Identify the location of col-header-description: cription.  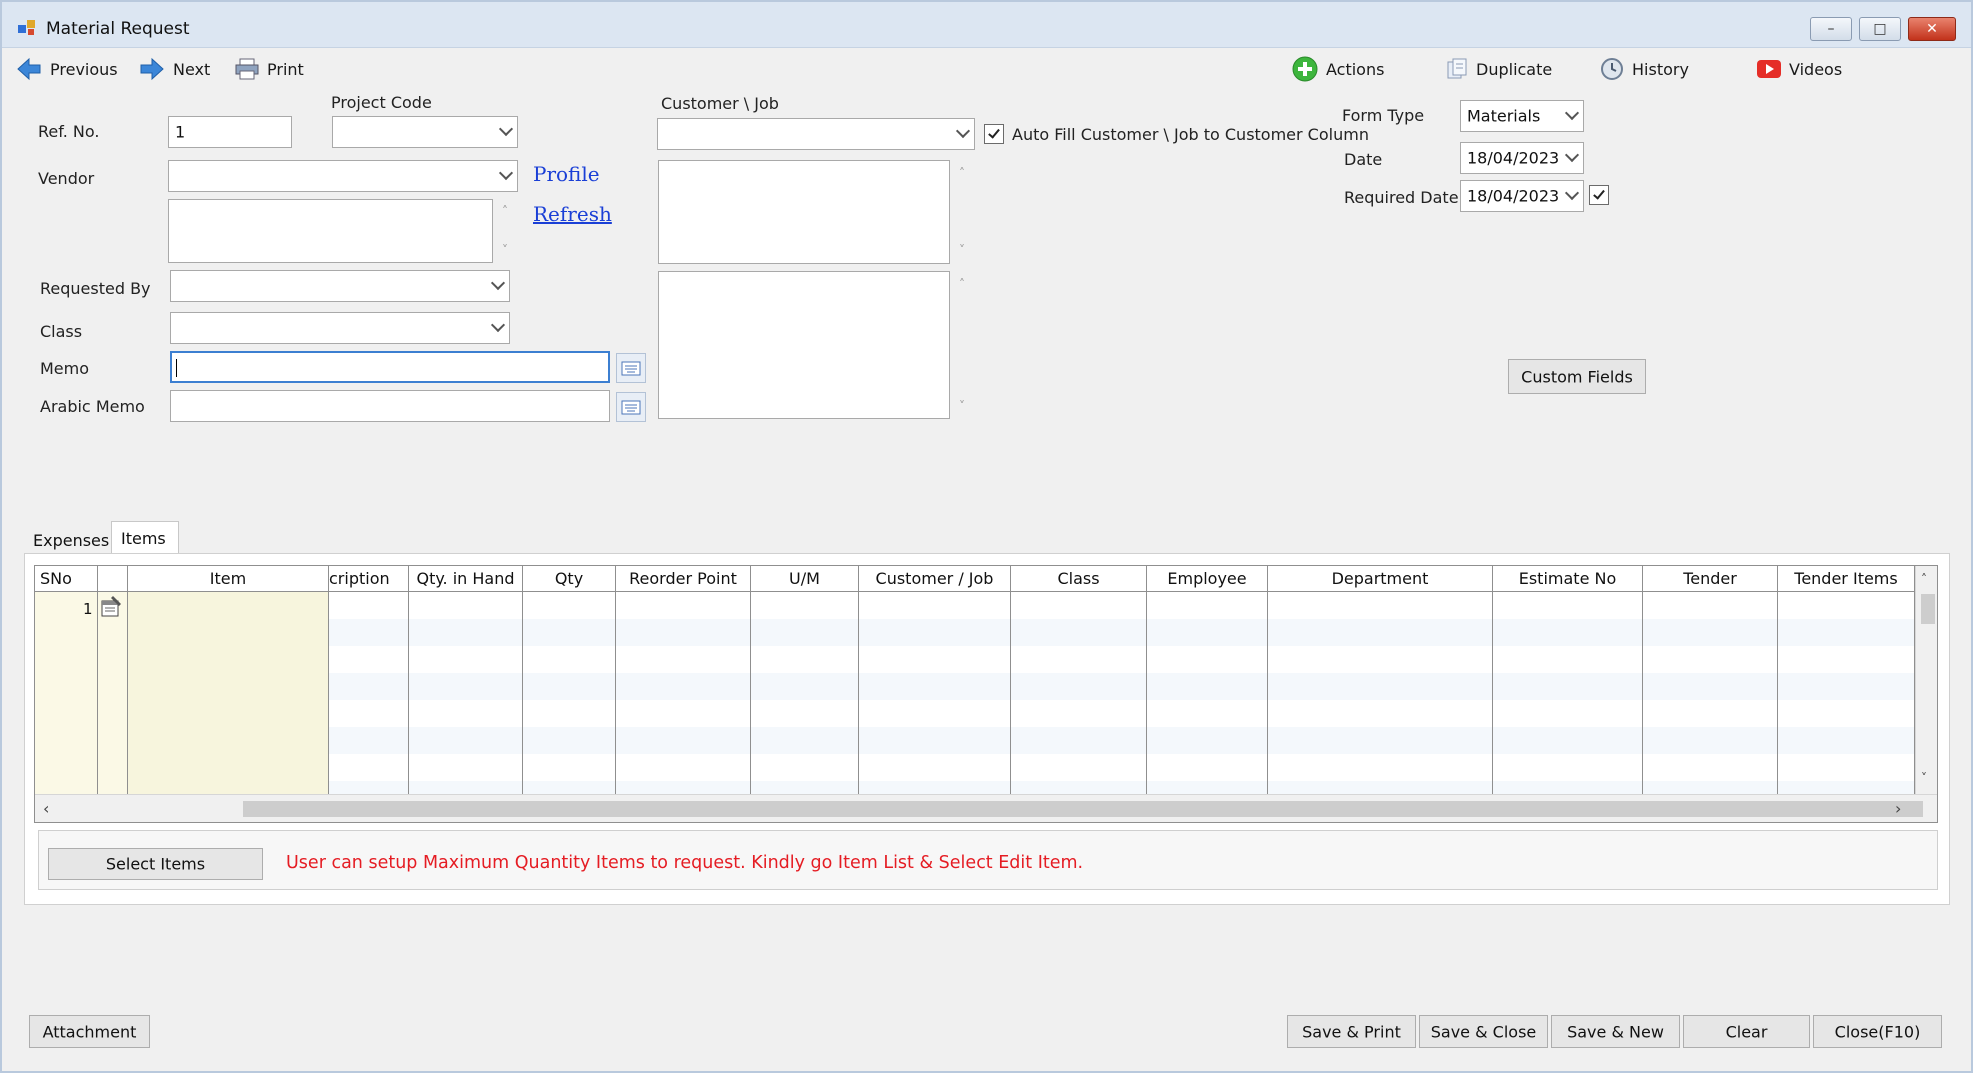
(369, 579).